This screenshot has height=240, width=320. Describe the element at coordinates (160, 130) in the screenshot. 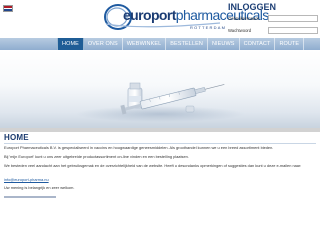

I see `content-top-bar` at that location.